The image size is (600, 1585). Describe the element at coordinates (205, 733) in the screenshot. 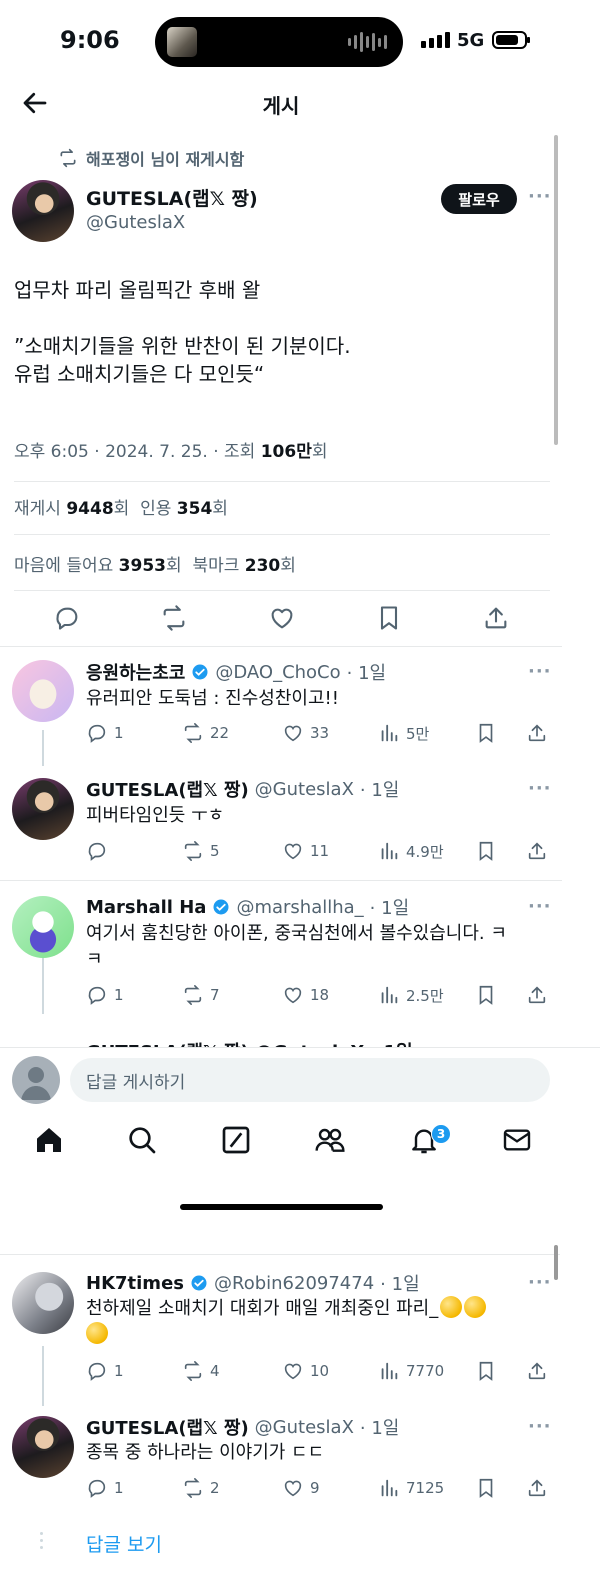

I see `repost-button: 22` at that location.